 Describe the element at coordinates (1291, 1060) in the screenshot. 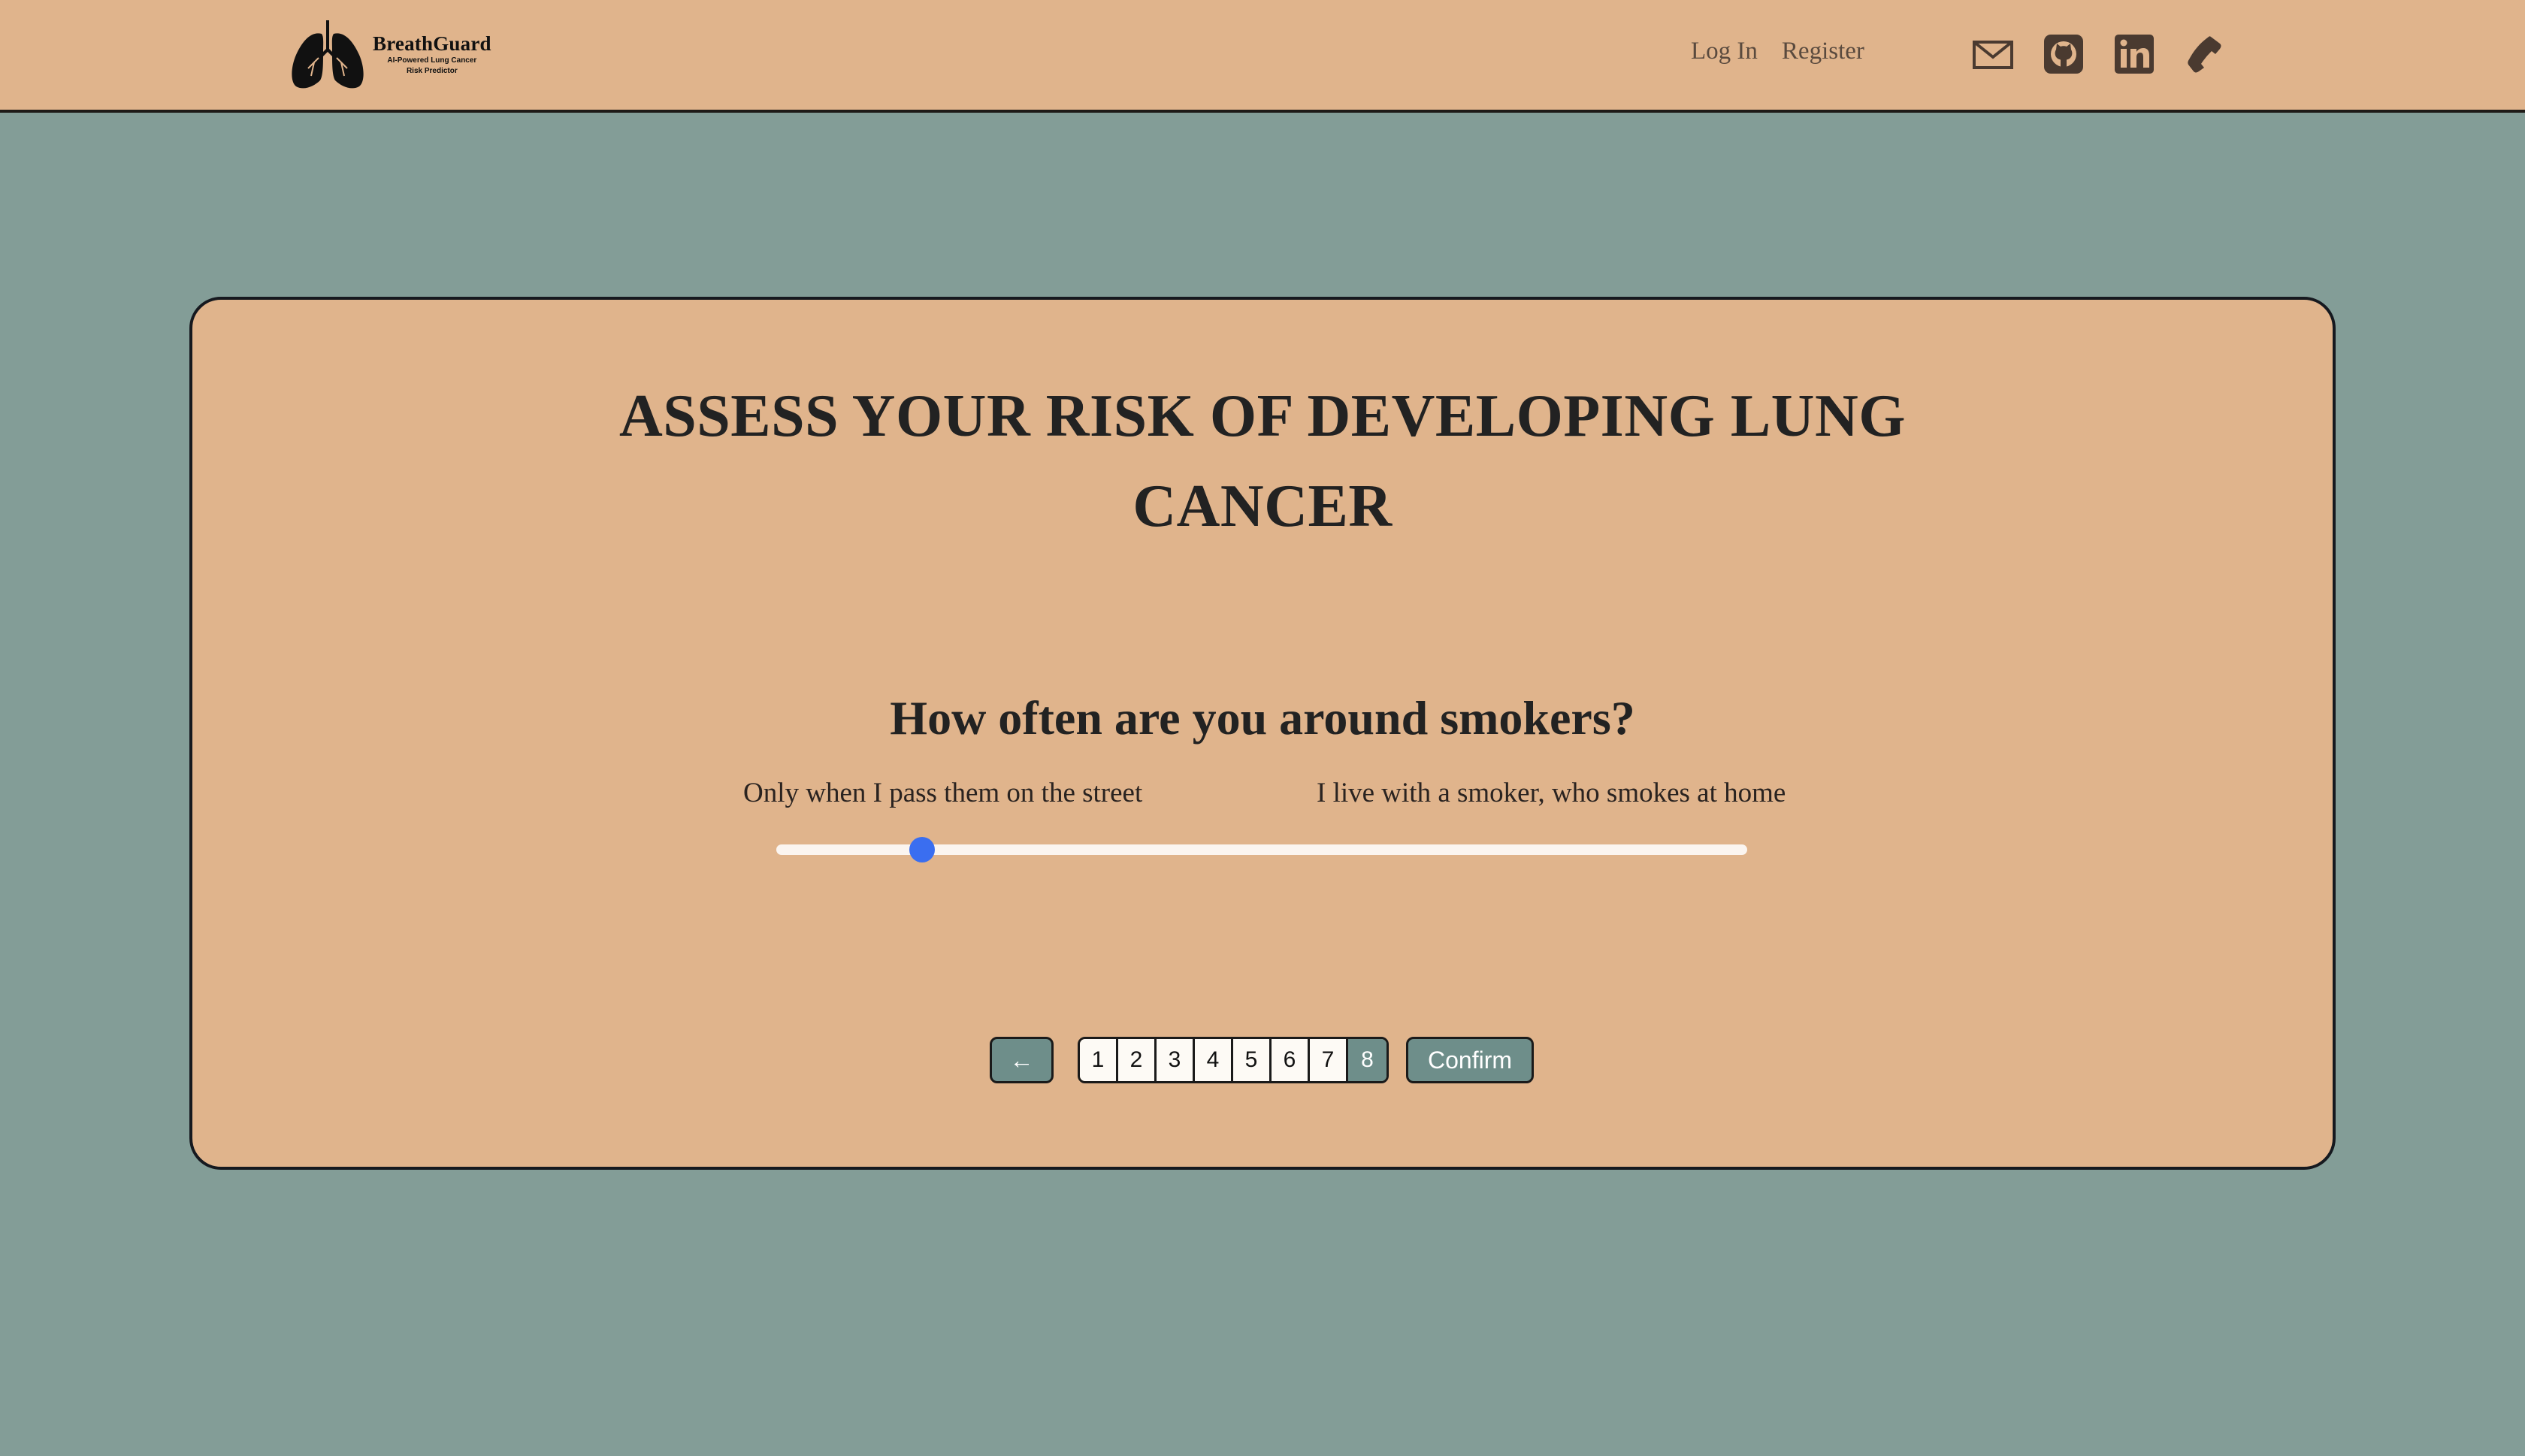

I see `page-6-button: 6` at that location.